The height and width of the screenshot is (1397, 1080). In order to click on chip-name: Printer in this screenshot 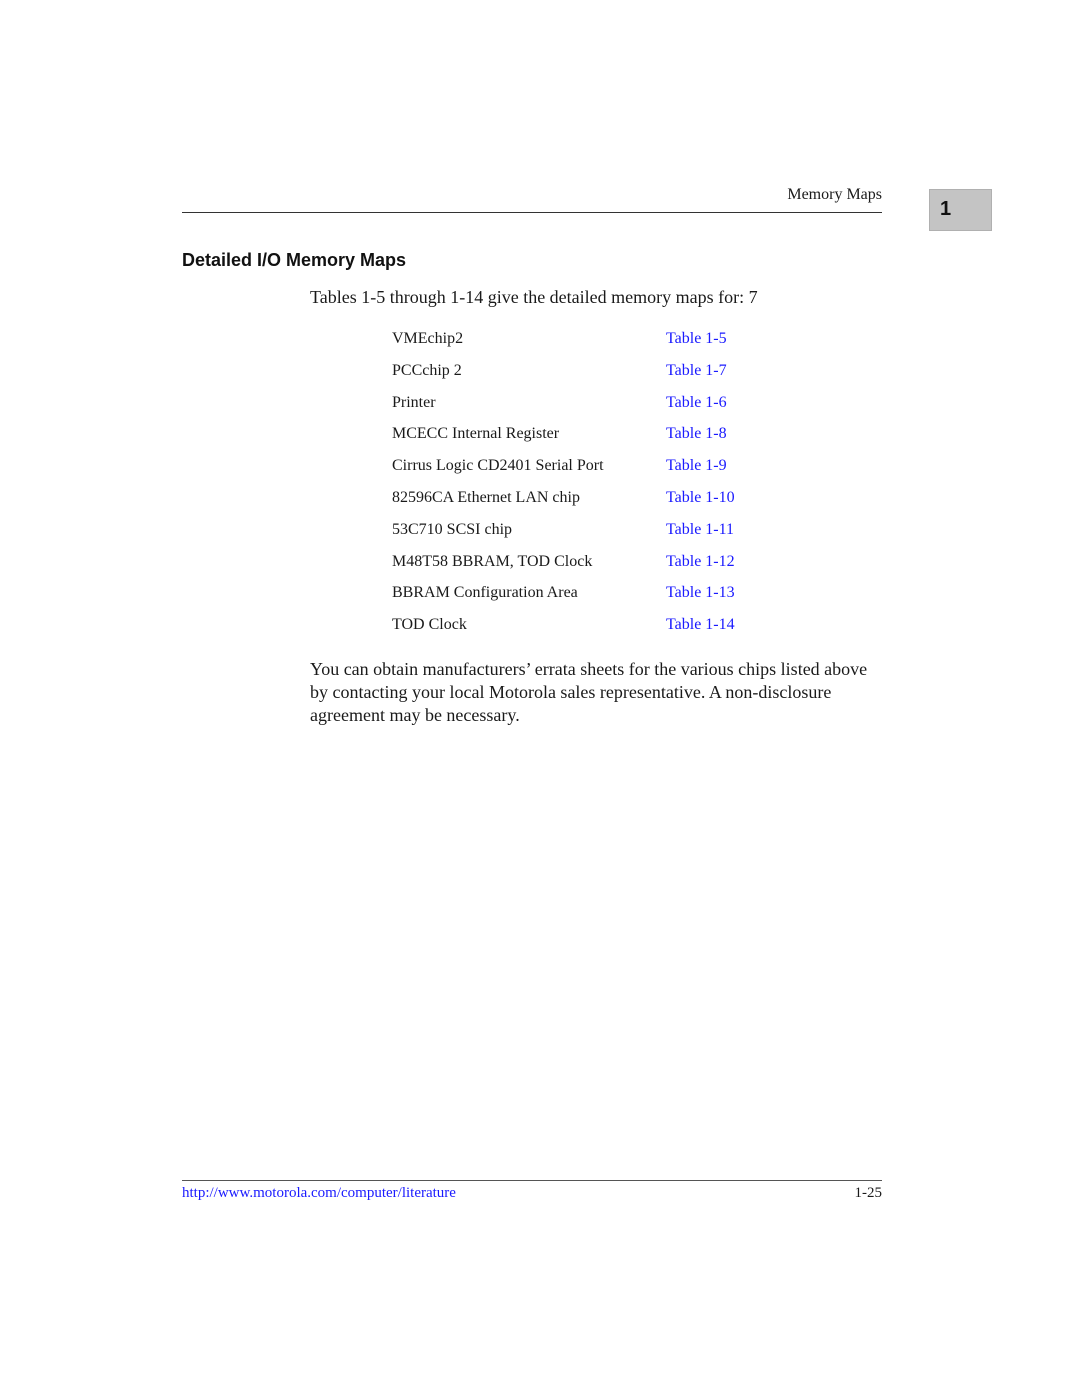, I will do `click(414, 402)`.